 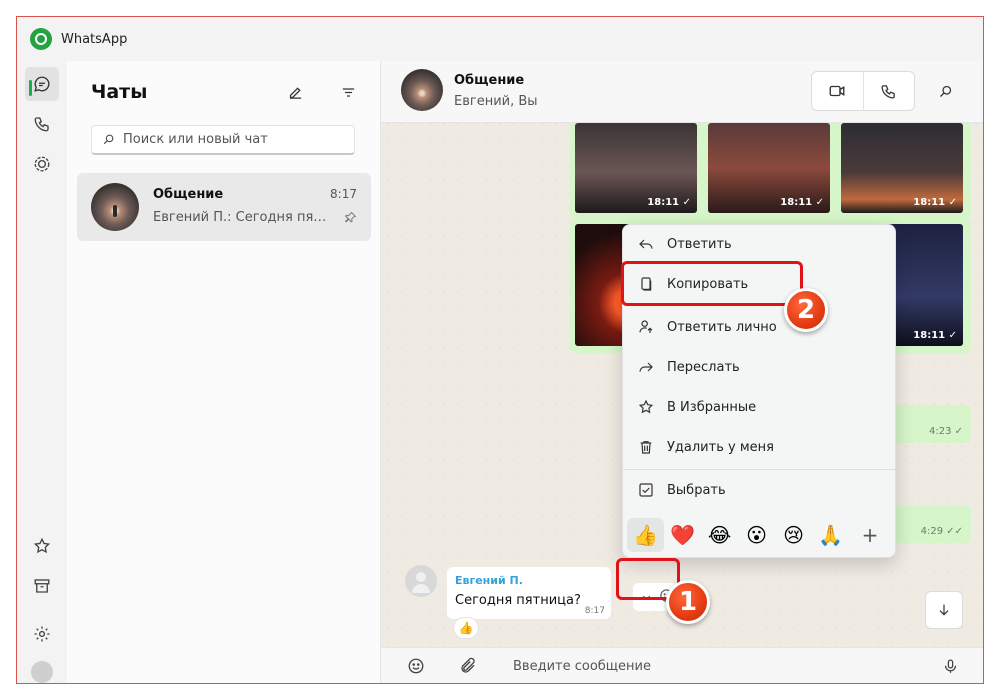 I want to click on reply-private-icon, so click(x=646, y=327).